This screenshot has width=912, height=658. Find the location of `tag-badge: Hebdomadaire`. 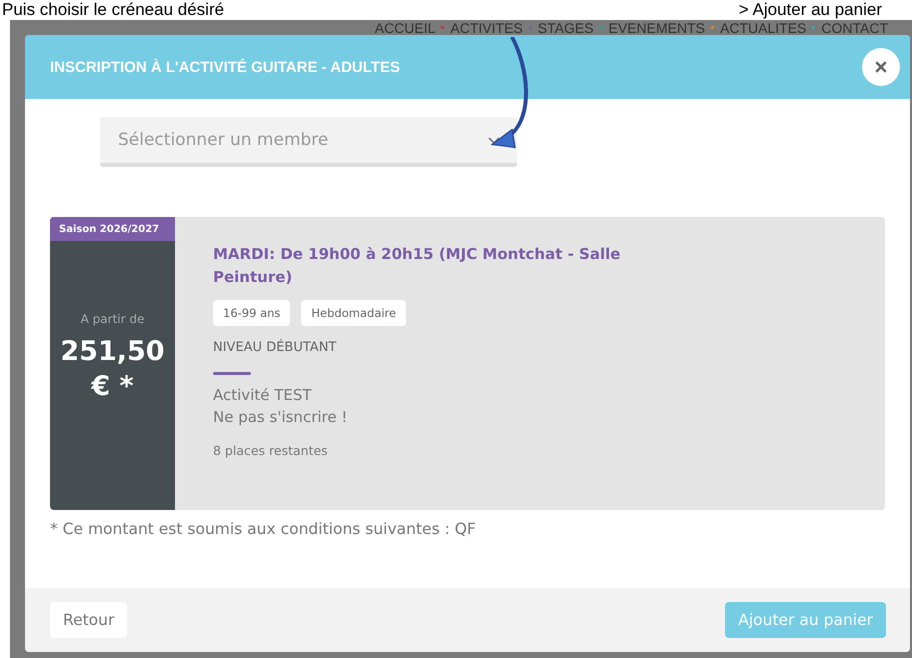

tag-badge: Hebdomadaire is located at coordinates (353, 313).